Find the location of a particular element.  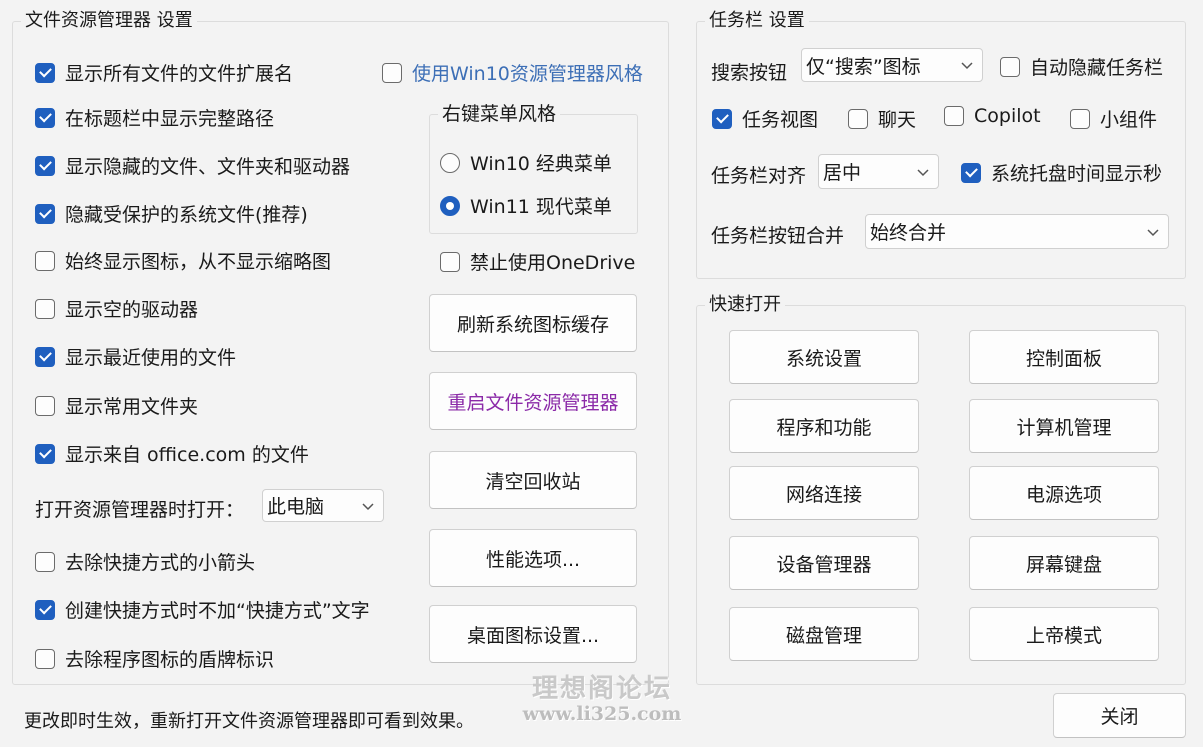

status-message: 更改即时生效，重新打开文件资源管理器即可看到效果。 is located at coordinates (249, 721).